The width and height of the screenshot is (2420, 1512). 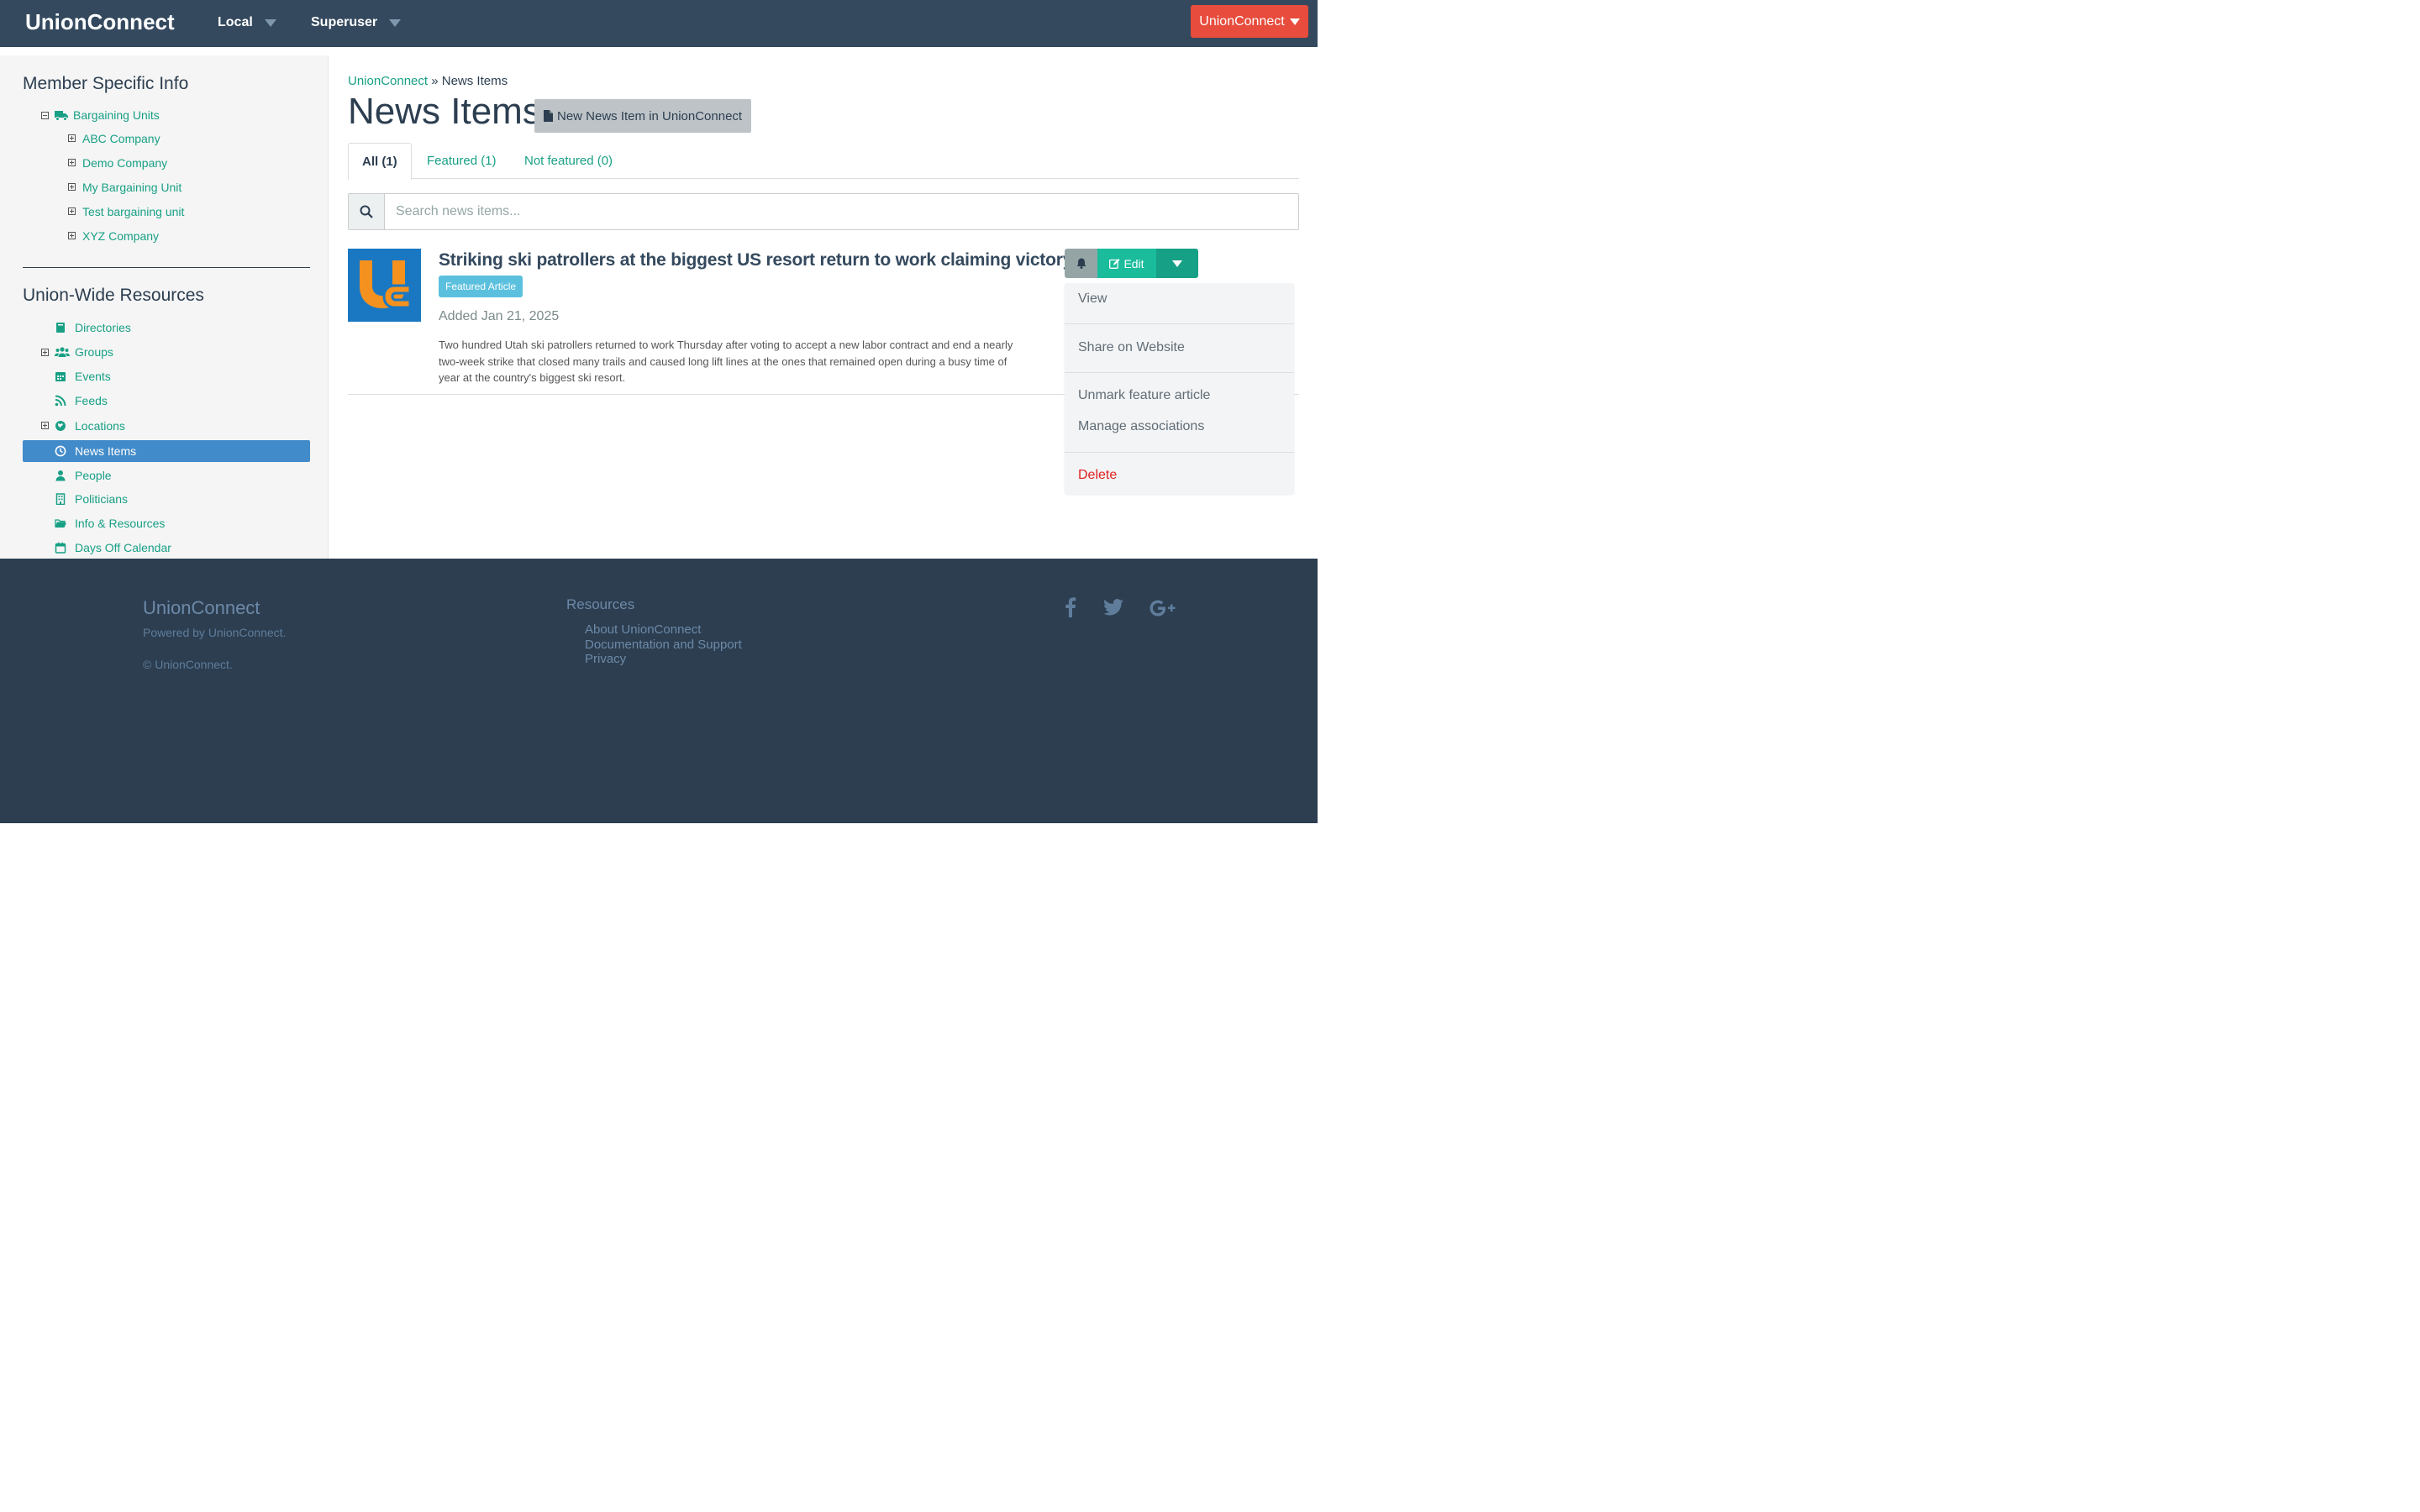 I want to click on news-thumbnail, so click(x=384, y=285).